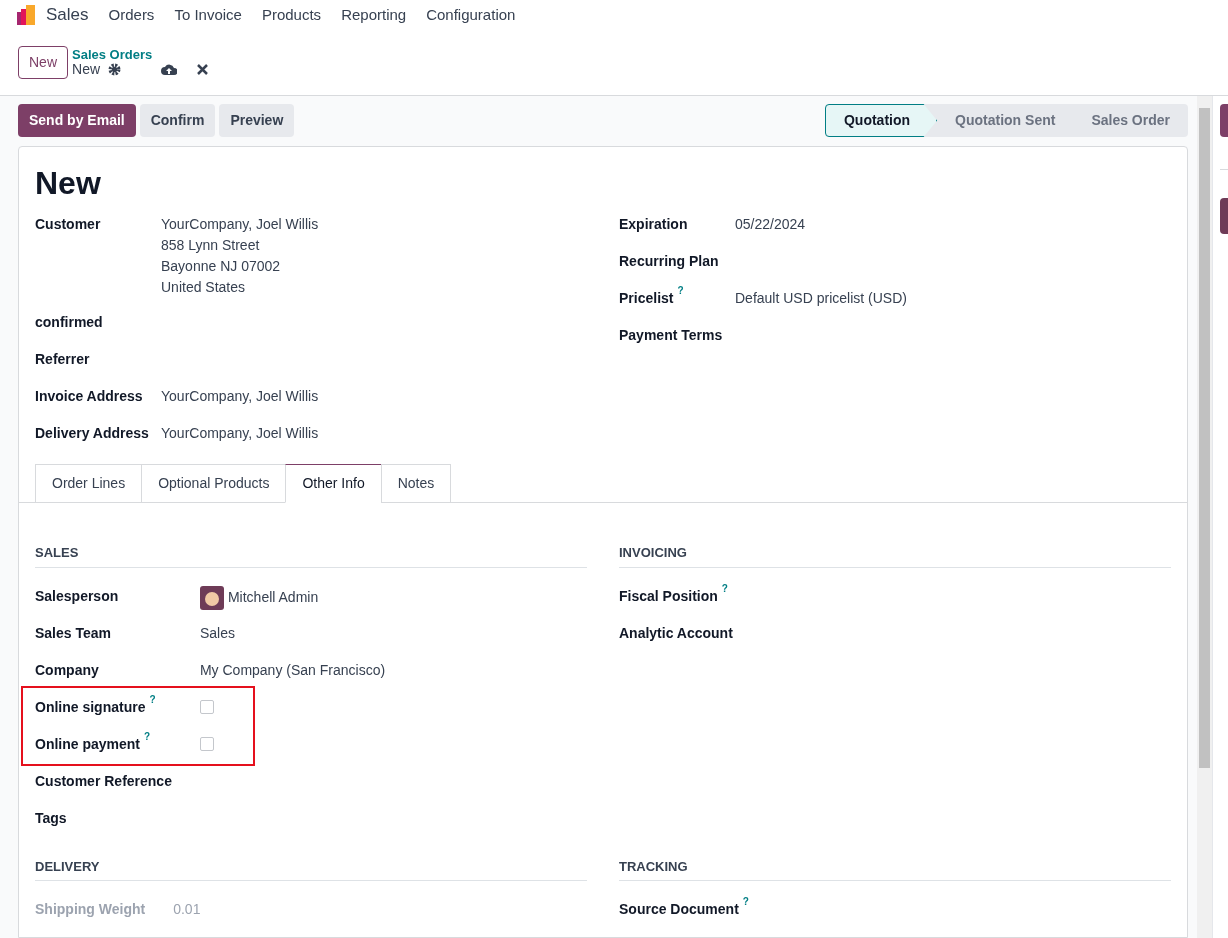 This screenshot has height=938, width=1228. I want to click on record-title: New, so click(68, 183).